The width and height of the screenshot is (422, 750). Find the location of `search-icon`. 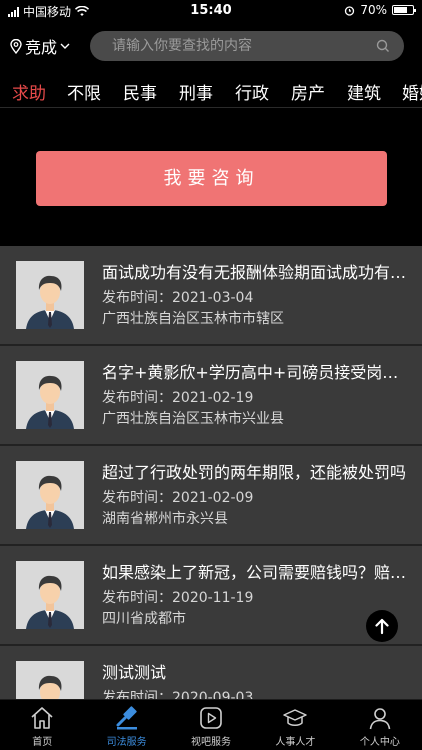

search-icon is located at coordinates (383, 46).